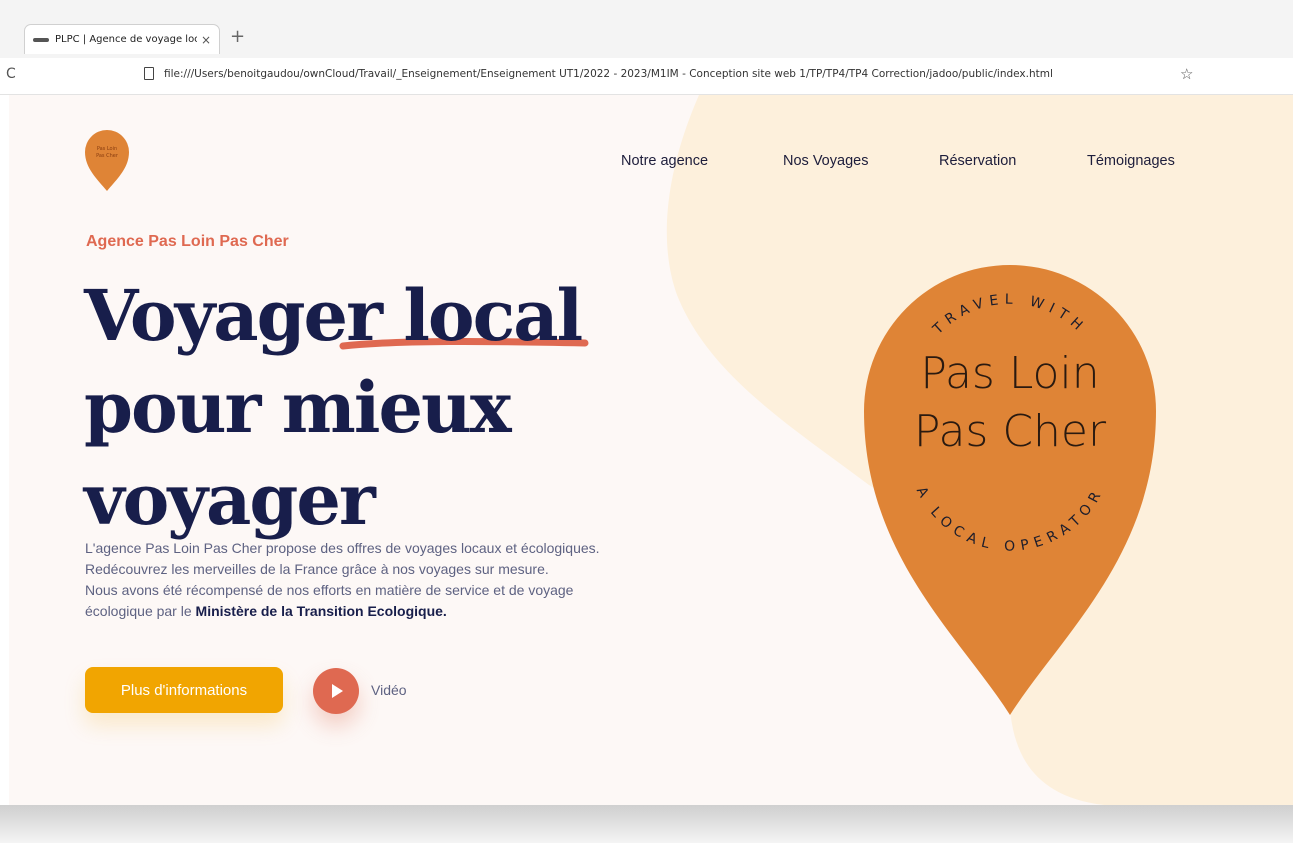 This screenshot has width=1293, height=843. Describe the element at coordinates (149, 73) in the screenshot. I see `page-icon` at that location.